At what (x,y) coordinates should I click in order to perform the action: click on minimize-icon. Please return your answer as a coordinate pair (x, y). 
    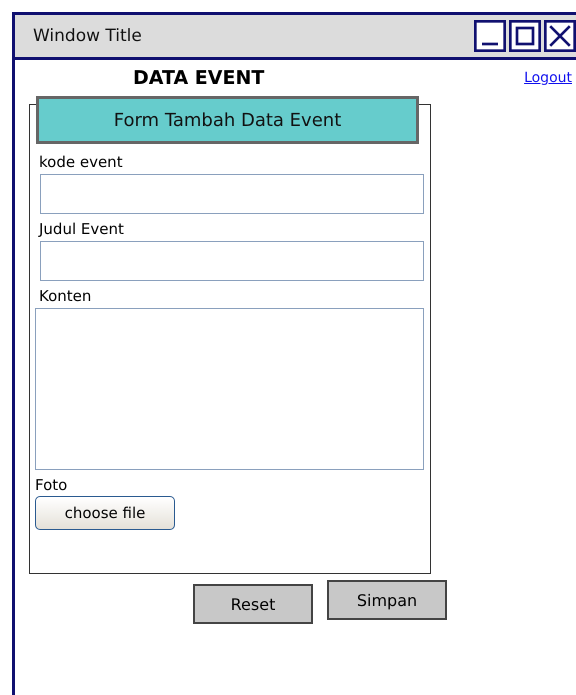
    Looking at the image, I should click on (490, 36).